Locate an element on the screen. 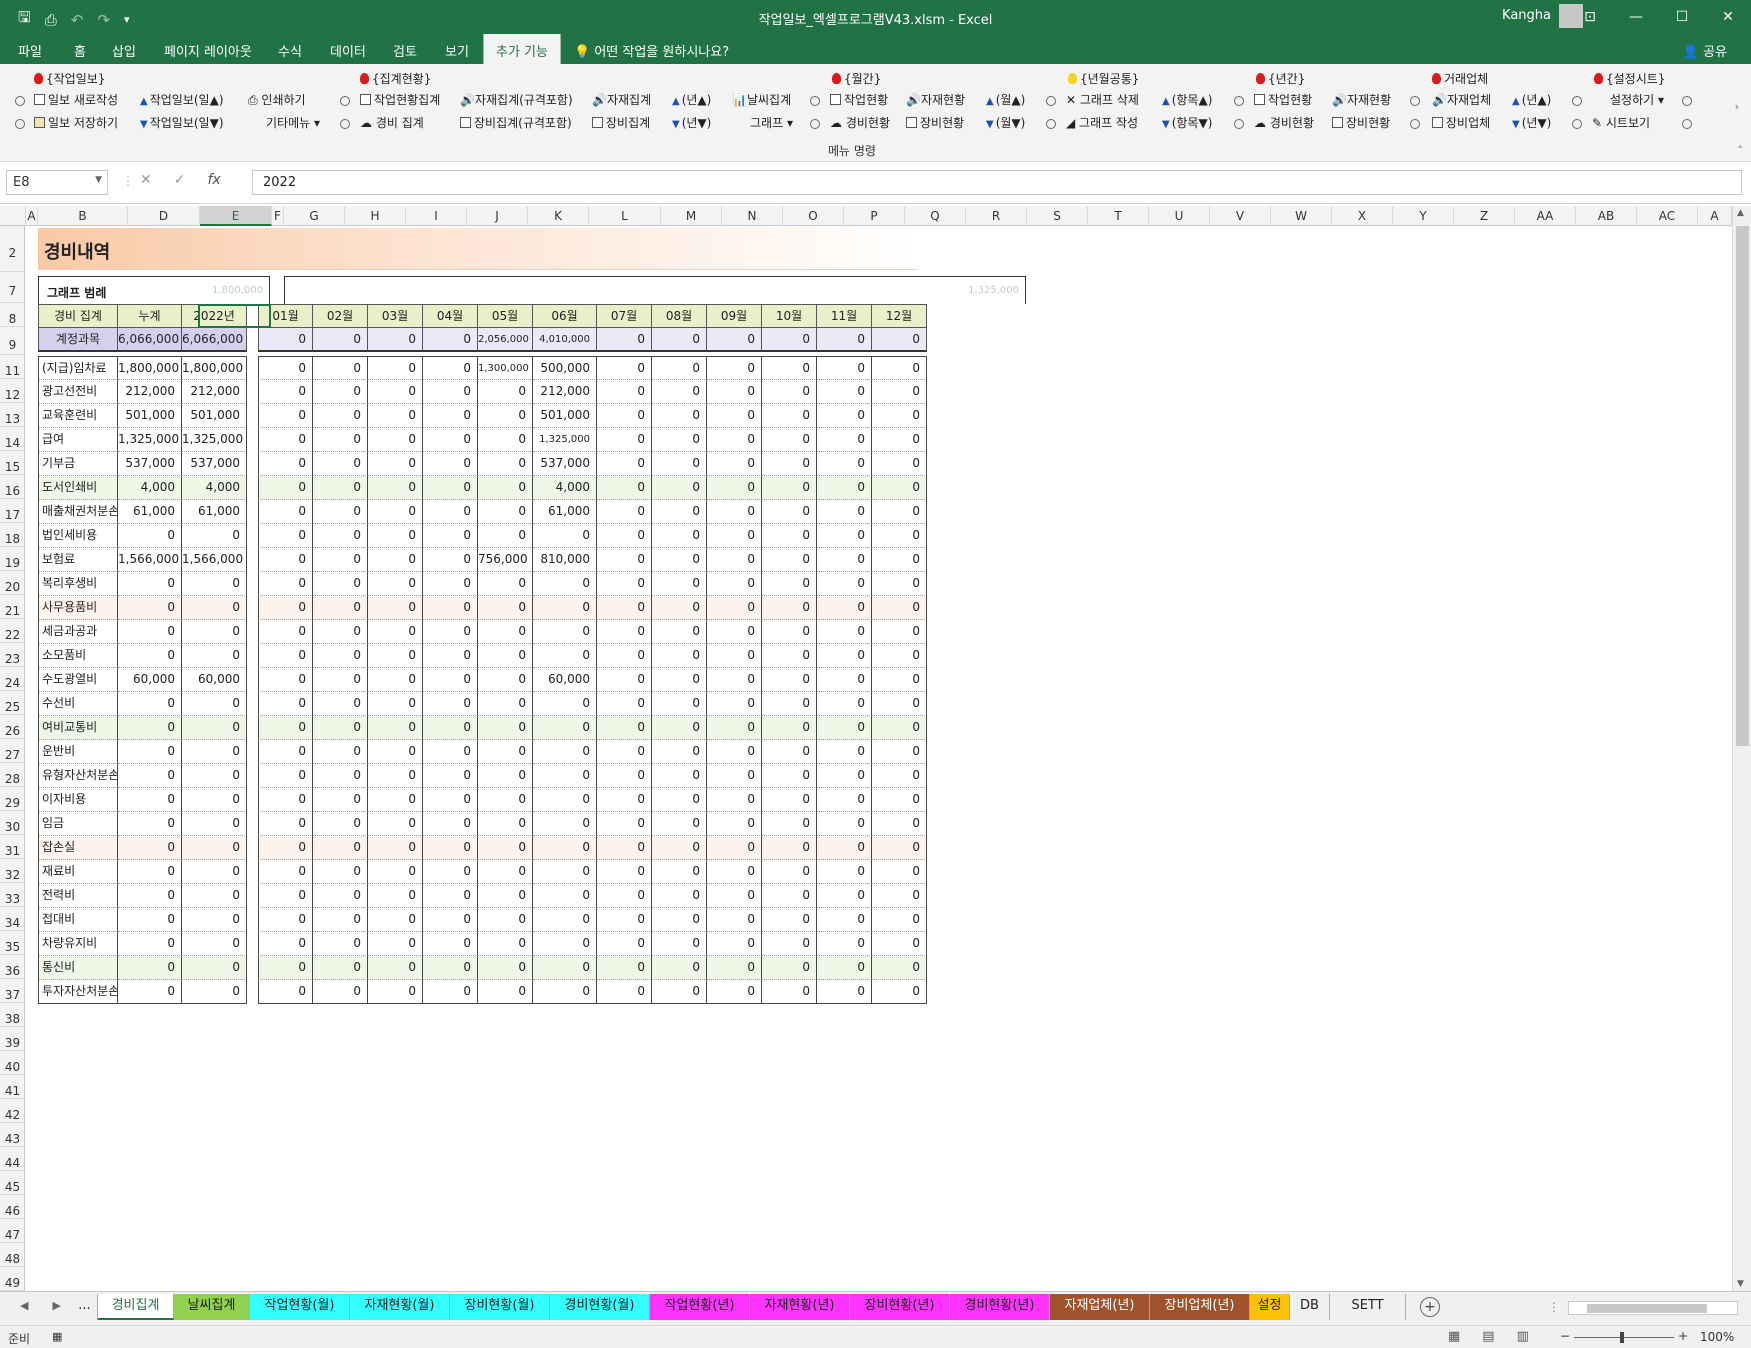  row-header: 29 is located at coordinates (12, 799).